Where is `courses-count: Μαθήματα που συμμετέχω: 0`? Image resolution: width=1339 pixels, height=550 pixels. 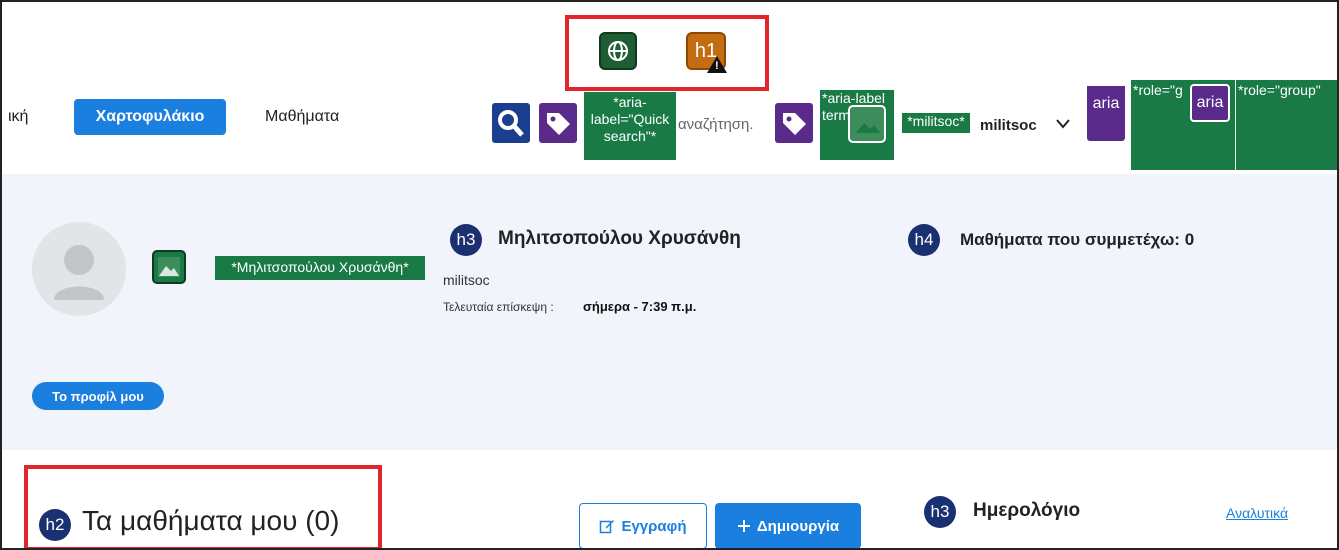 courses-count: Μαθήματα που συμμετέχω: 0 is located at coordinates (1077, 239).